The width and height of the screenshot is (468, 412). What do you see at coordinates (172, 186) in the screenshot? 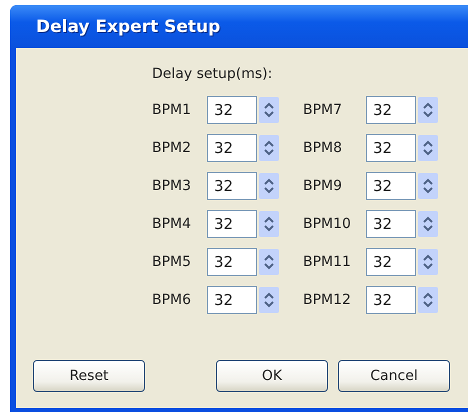
I see `field-label: BPM3` at bounding box center [172, 186].